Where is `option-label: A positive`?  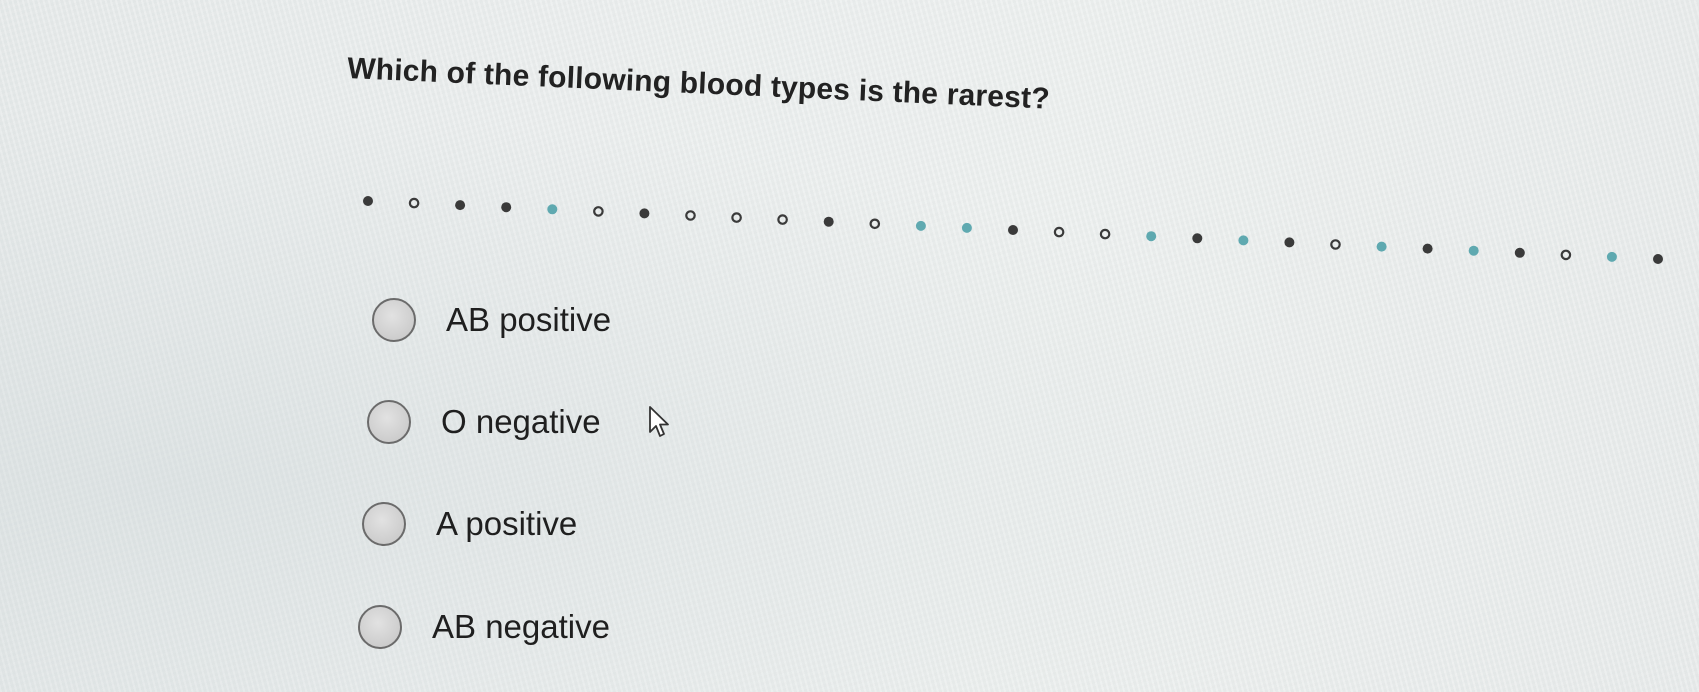 option-label: A positive is located at coordinates (506, 524).